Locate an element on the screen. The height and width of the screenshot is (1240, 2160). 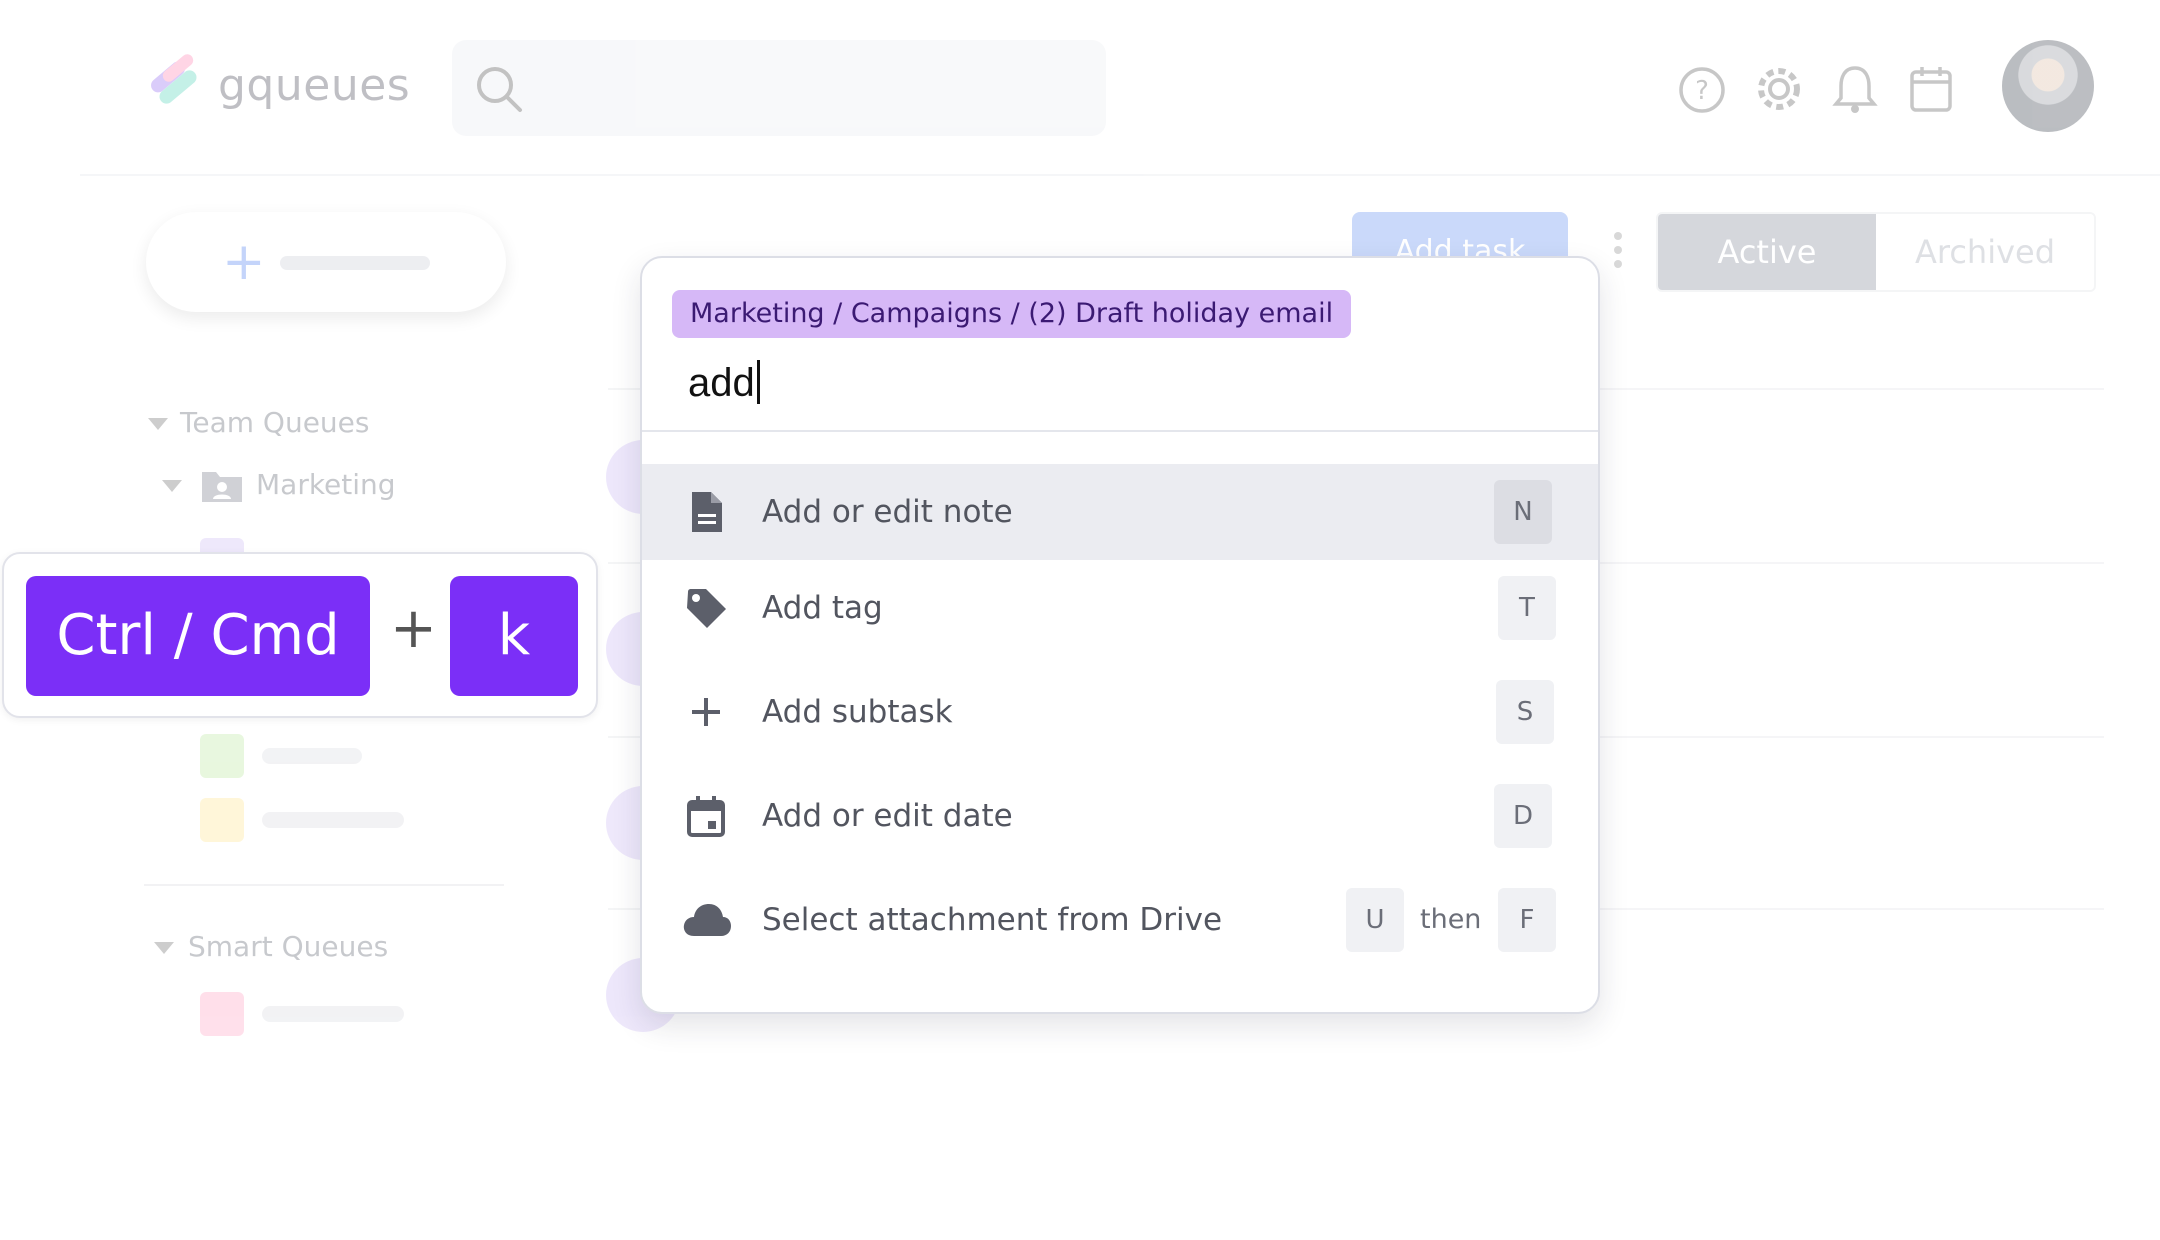
shortcut-key-t: T is located at coordinates (1527, 608).